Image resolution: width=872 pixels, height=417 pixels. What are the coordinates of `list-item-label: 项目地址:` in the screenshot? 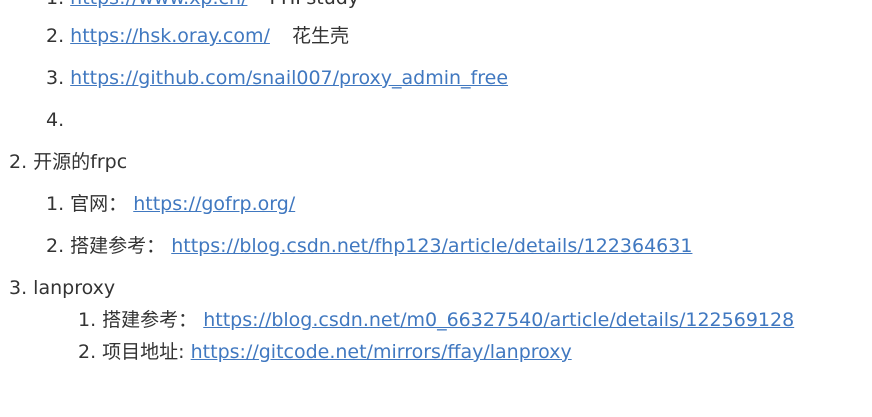 It's located at (143, 352).